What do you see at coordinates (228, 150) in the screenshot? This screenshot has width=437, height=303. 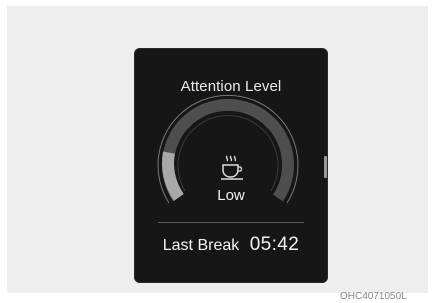 I see `gauge-track` at bounding box center [228, 150].